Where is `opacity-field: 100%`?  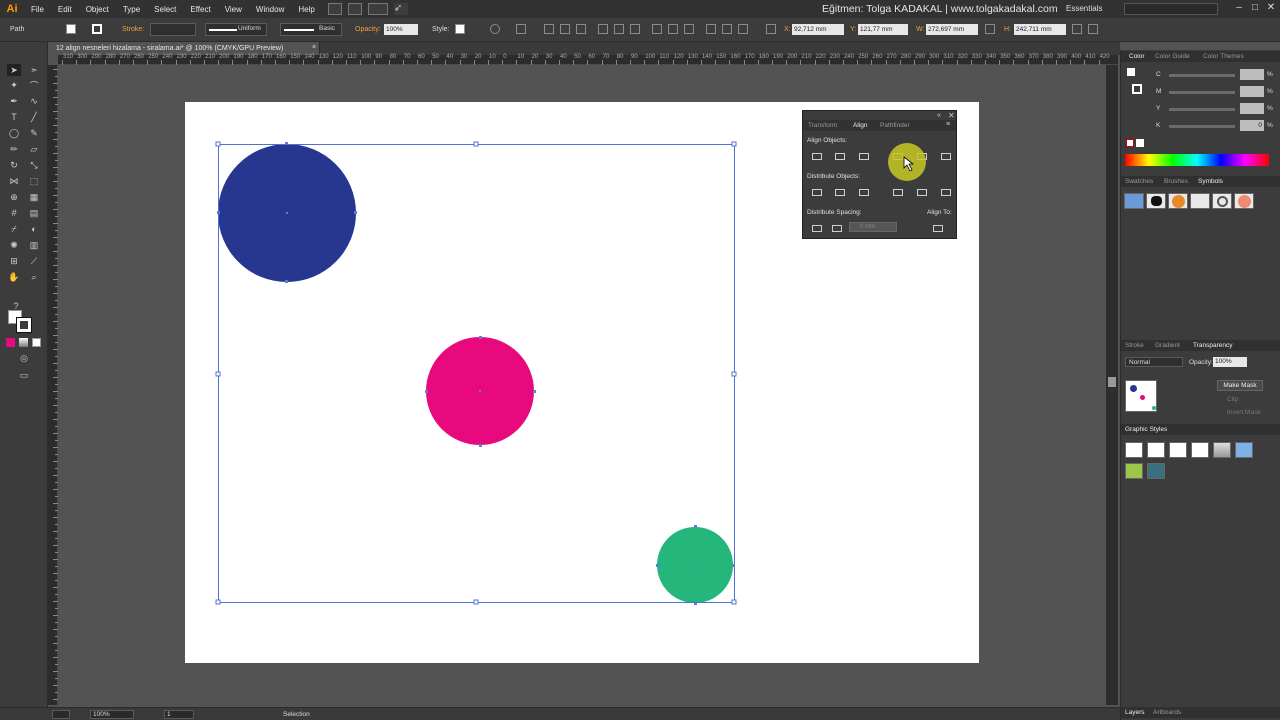 opacity-field: 100% is located at coordinates (401, 29).